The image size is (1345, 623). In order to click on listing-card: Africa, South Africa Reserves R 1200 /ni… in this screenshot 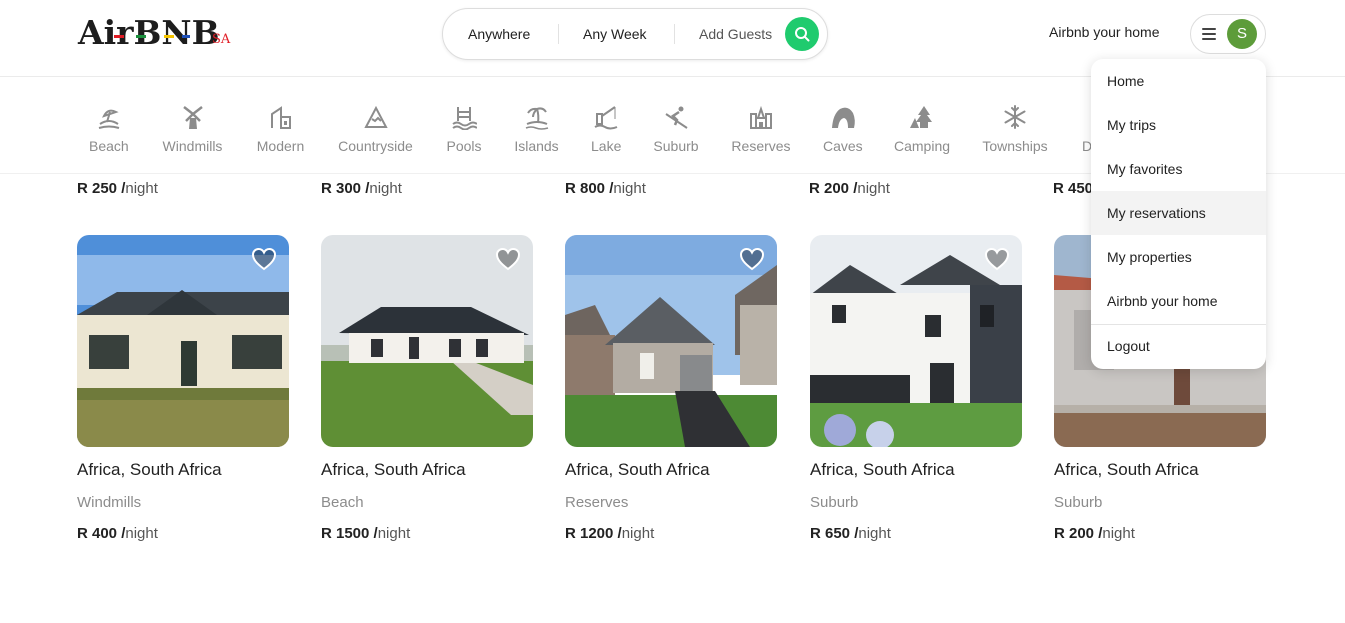, I will do `click(671, 388)`.